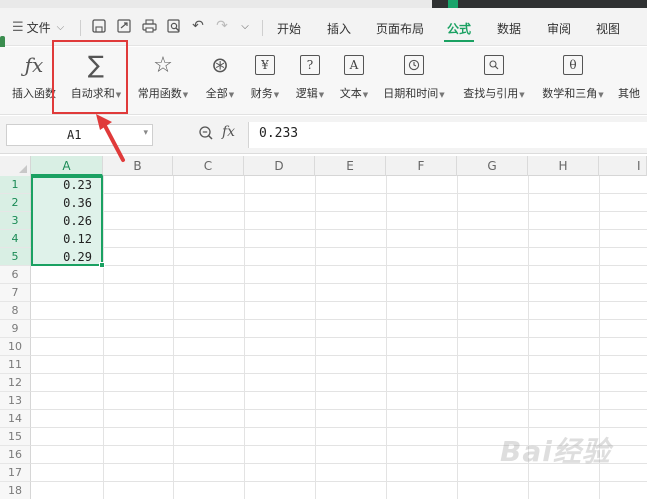 Image resolution: width=647 pixels, height=499 pixels. Describe the element at coordinates (323, 4) in the screenshot. I see `window-top-strip` at that location.